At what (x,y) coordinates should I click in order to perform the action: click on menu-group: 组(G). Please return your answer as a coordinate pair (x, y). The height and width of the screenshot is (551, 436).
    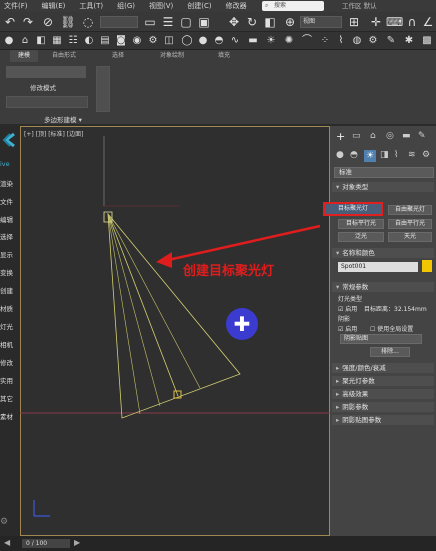
    Looking at the image, I should click on (129, 6).